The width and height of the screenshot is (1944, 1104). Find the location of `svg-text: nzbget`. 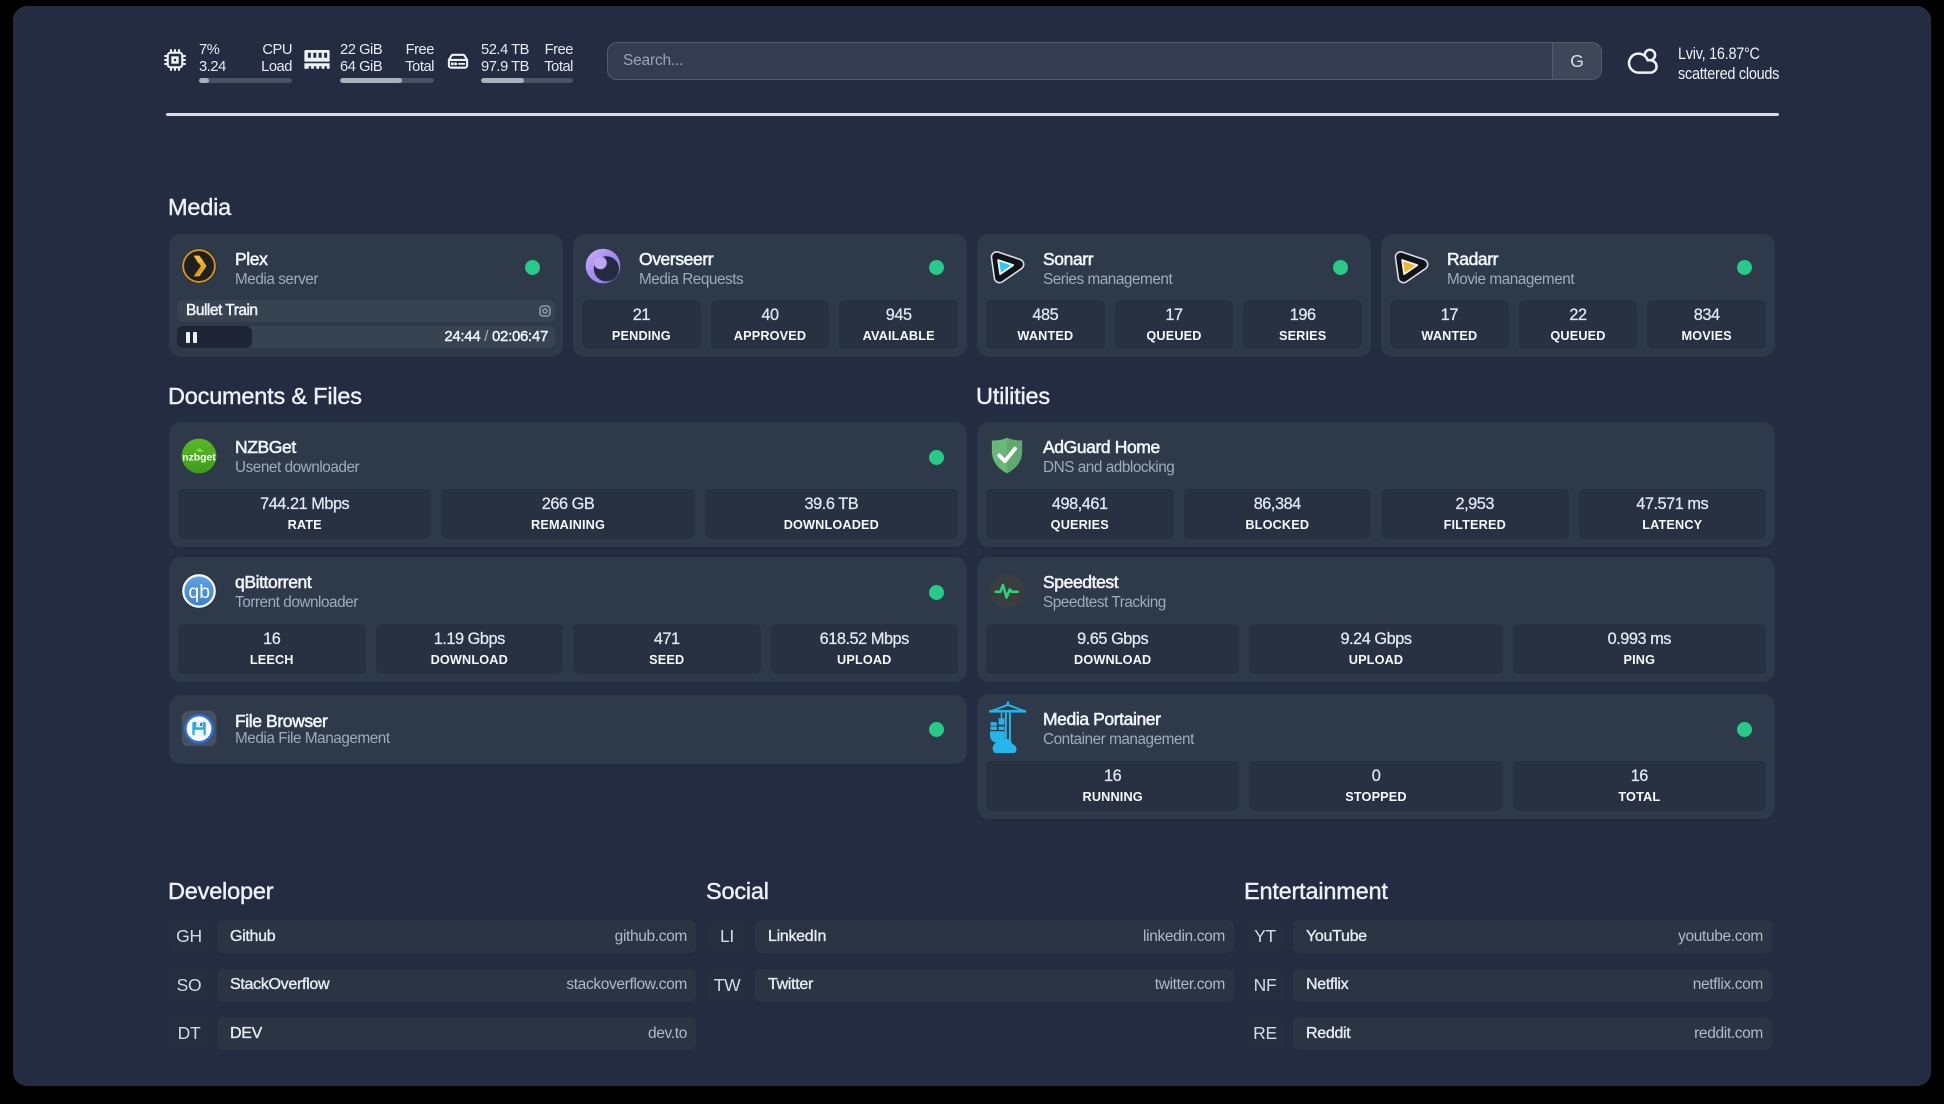

svg-text: nzbget is located at coordinates (199, 458).